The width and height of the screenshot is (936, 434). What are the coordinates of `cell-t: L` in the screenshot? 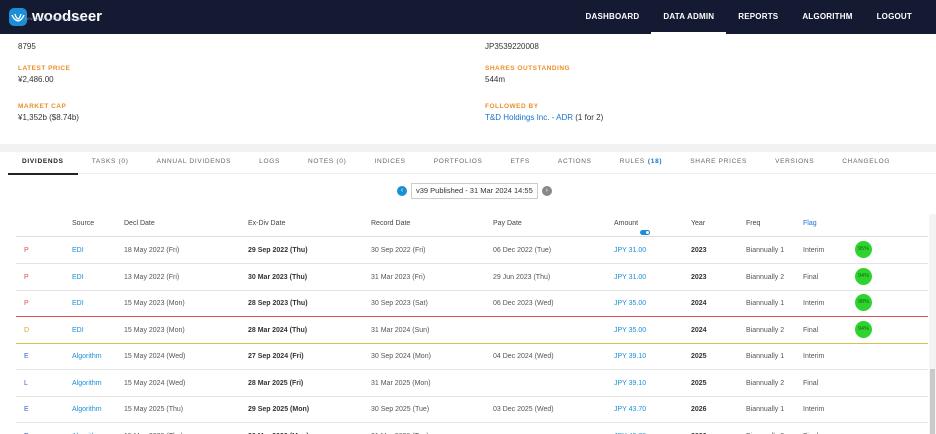 It's located at (26, 383).